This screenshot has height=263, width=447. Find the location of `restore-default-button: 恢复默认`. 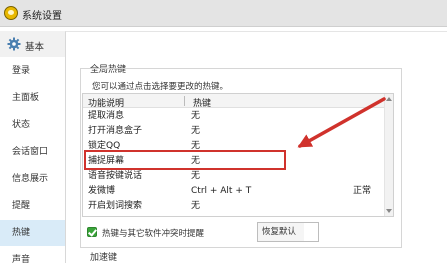

restore-default-button: 恢复默认 is located at coordinates (288, 232).